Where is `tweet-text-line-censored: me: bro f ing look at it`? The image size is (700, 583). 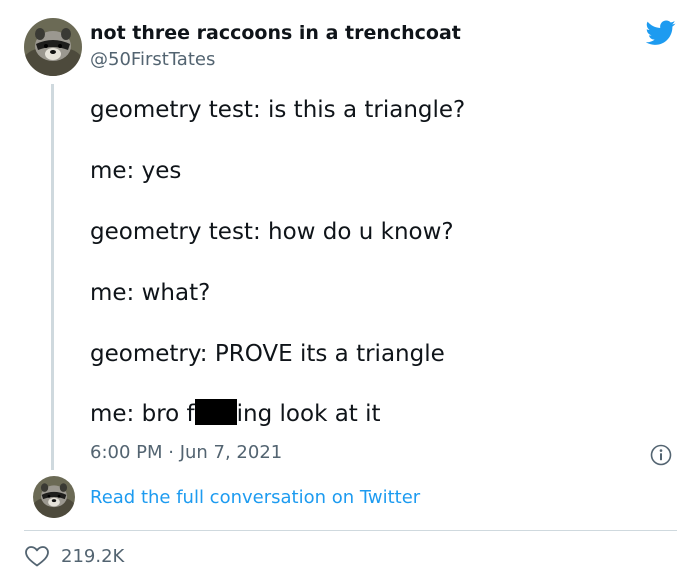 tweet-text-line-censored: me: bro f ing look at it is located at coordinates (235, 414).